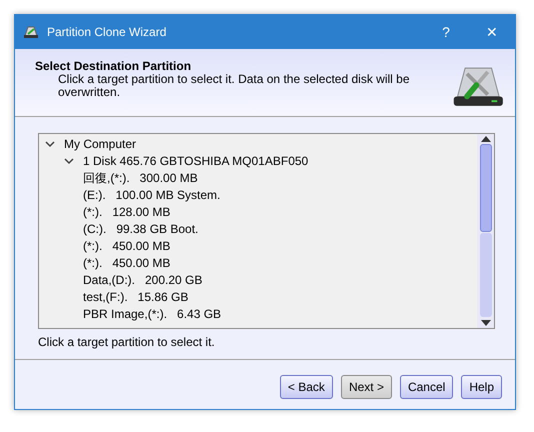 The image size is (534, 432). What do you see at coordinates (152, 313) in the screenshot?
I see `partition-item: PBR Image,(*:). 6.43 GB` at bounding box center [152, 313].